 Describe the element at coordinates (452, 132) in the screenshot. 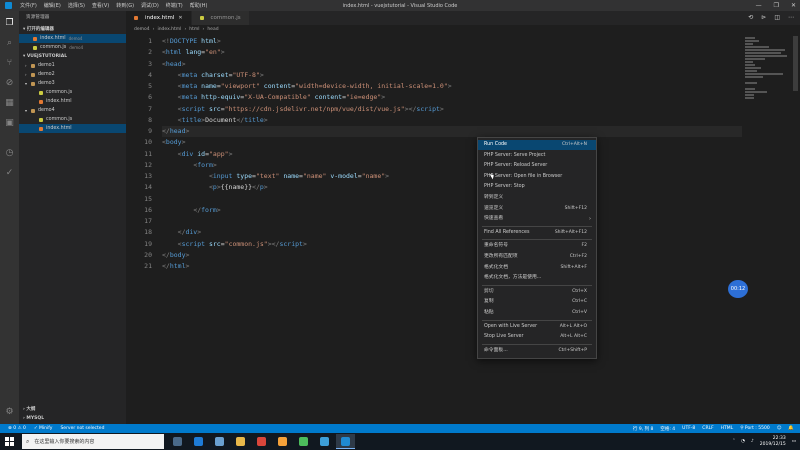

I see `code-line: </head>` at that location.